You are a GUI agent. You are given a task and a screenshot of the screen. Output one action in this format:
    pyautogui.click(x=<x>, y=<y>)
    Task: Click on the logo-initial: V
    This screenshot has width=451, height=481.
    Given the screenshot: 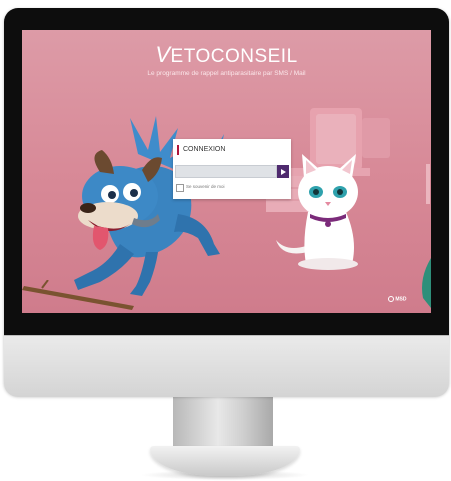 What is the action you would take?
    pyautogui.click(x=163, y=54)
    